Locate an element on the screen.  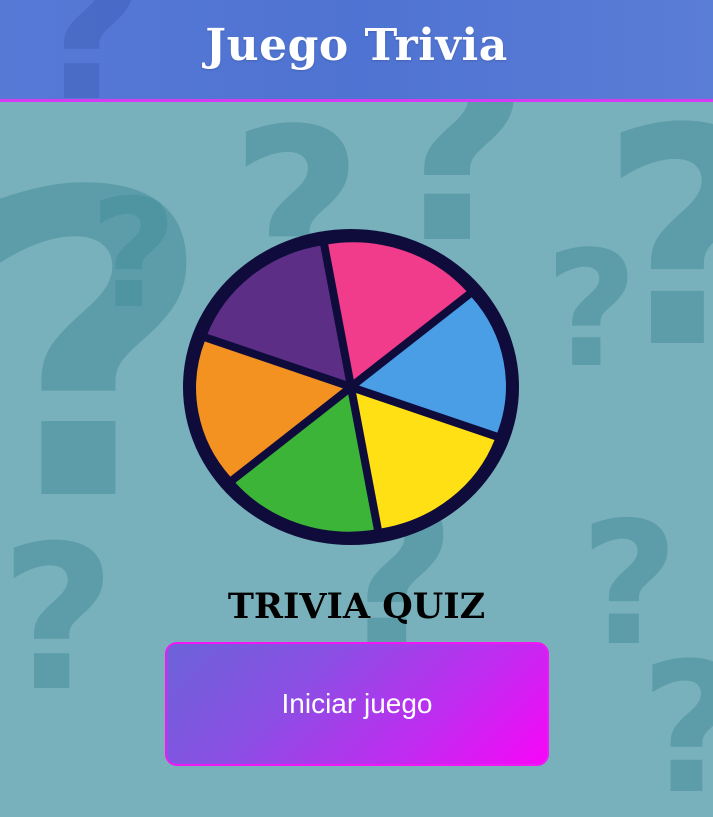
page-title: Juego Trivia is located at coordinates (356, 45).